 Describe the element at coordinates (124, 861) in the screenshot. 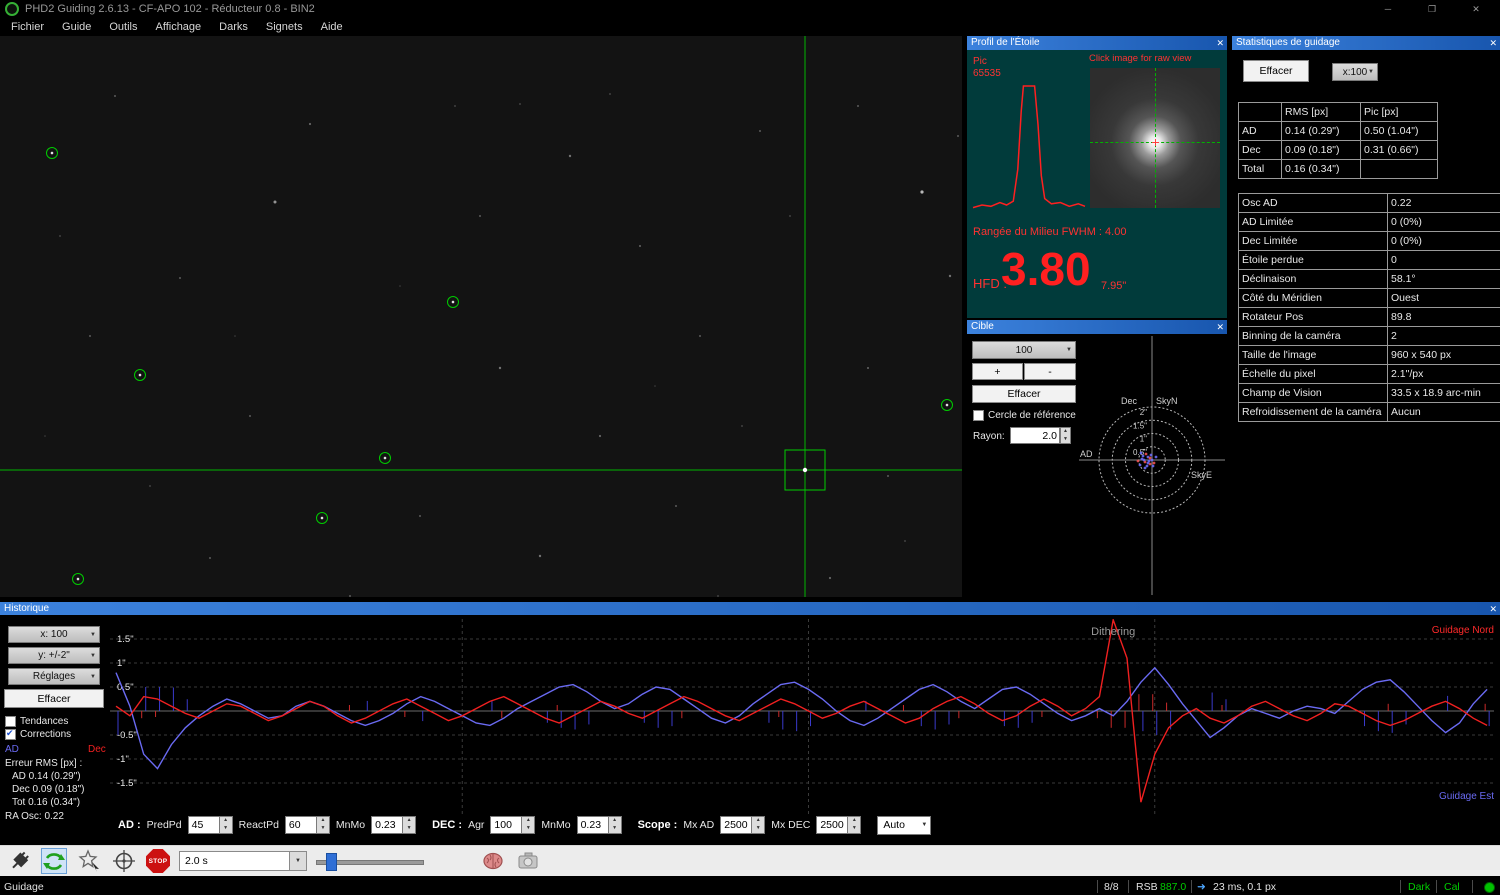

I see `guide-icon` at that location.